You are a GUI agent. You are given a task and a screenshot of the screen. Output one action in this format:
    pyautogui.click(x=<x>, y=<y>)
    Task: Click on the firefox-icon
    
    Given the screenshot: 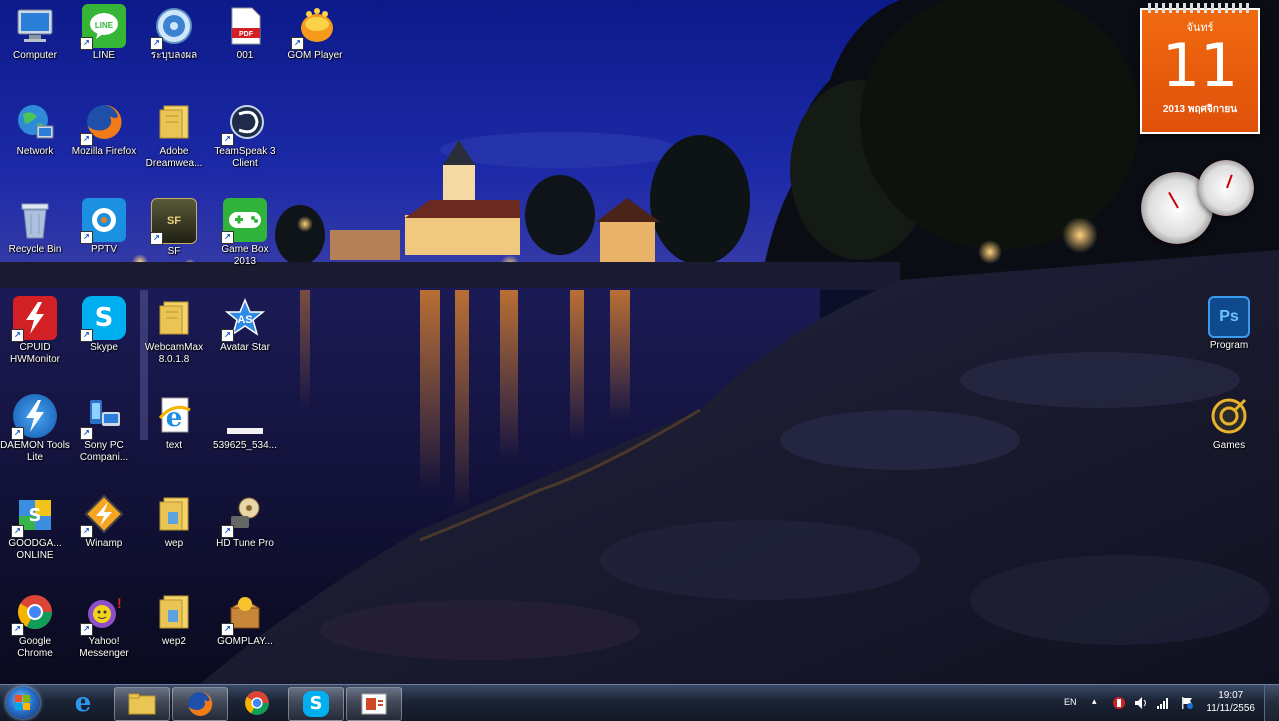 What is the action you would take?
    pyautogui.click(x=200, y=704)
    